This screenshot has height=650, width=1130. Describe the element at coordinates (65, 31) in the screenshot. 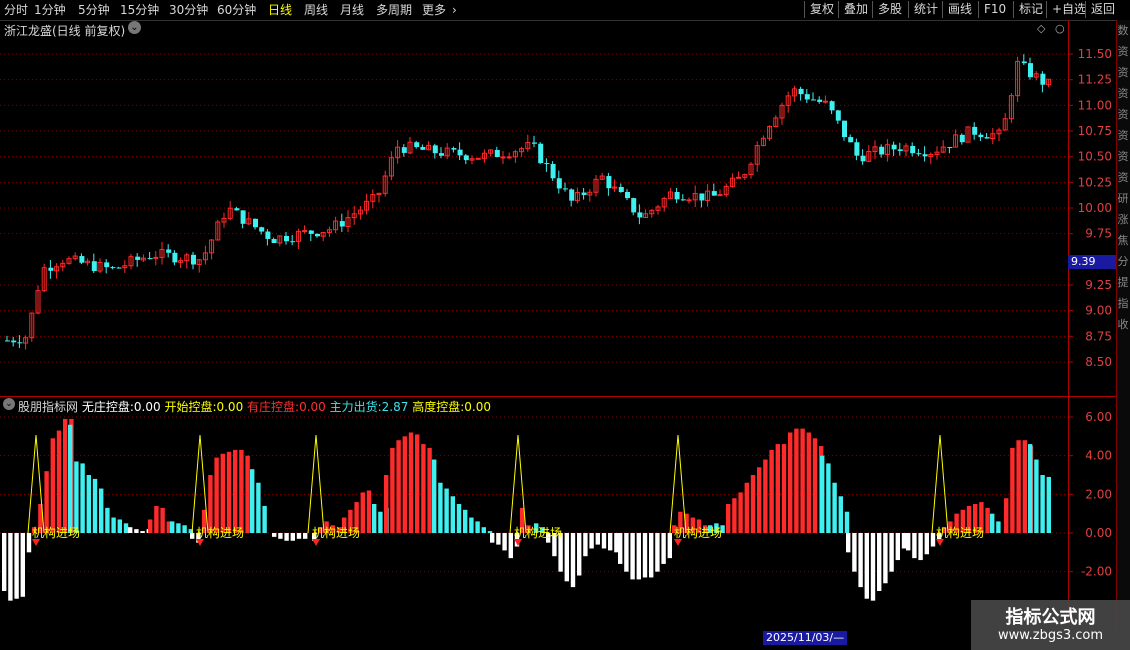

I see `stock-title: 浙江龙盛(日线 前复权)` at that location.